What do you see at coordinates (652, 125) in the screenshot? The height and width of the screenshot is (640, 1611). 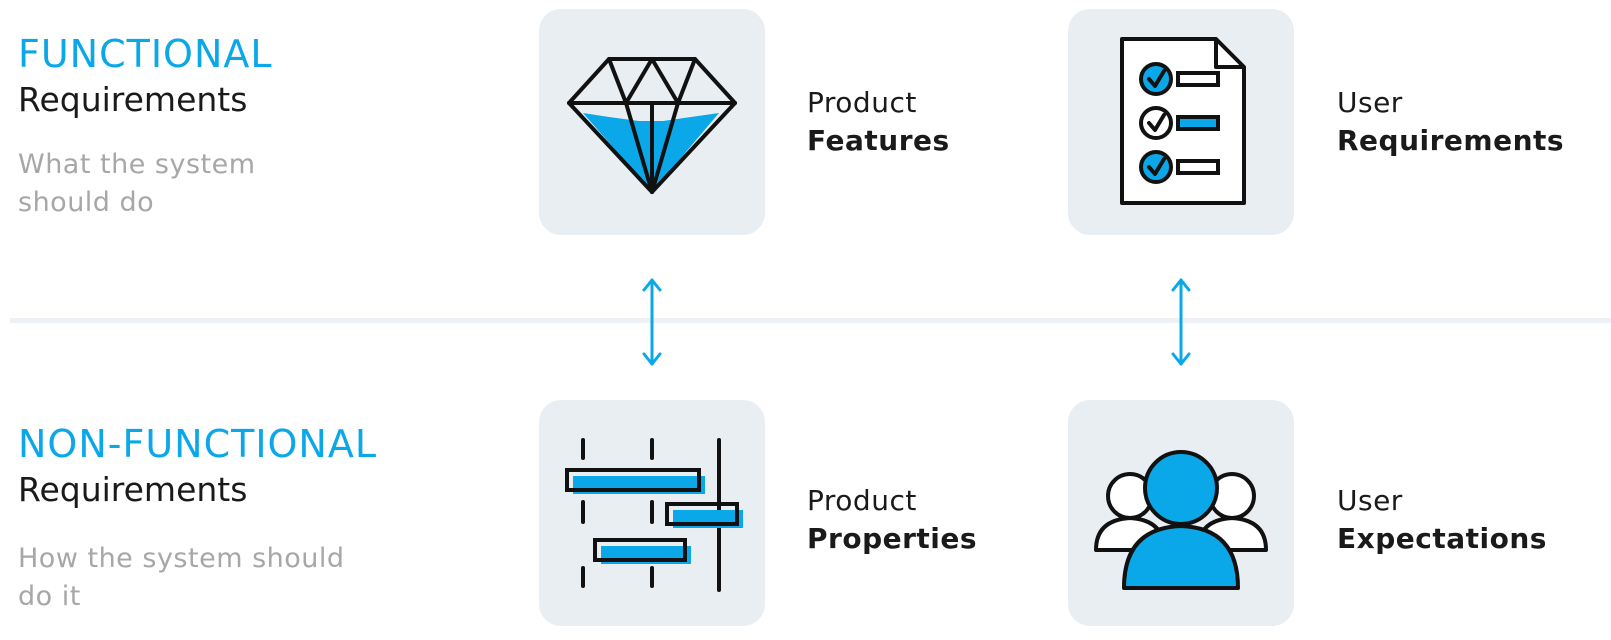 I see `diamond-icon` at bounding box center [652, 125].